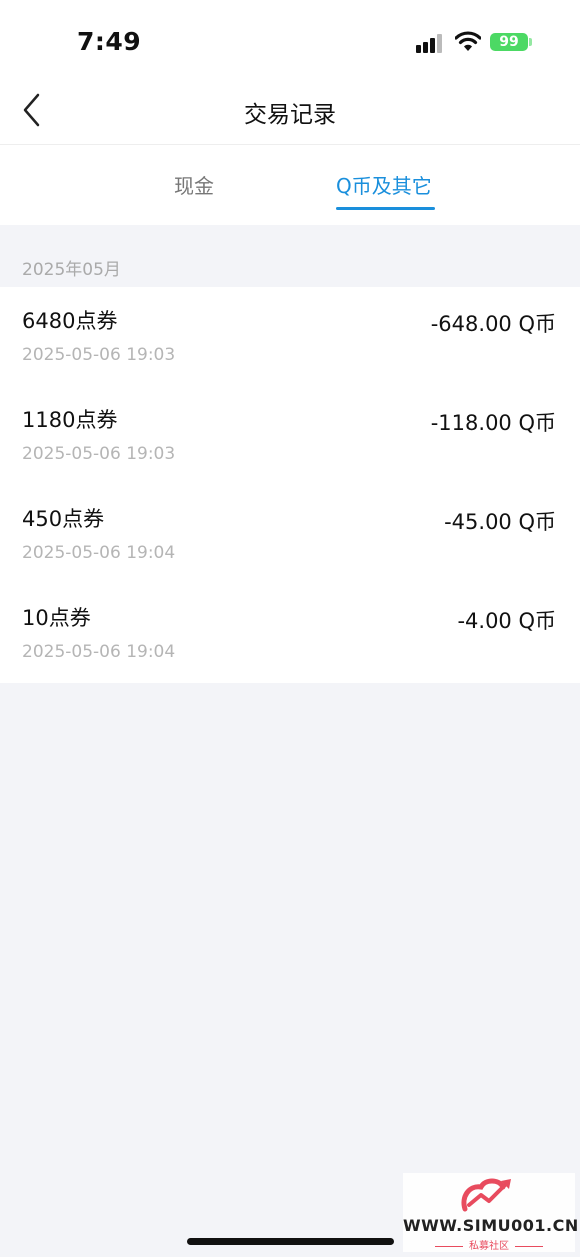 This screenshot has width=580, height=1257. Describe the element at coordinates (493, 324) in the screenshot. I see `transaction-amount: -648.00 Q币` at that location.